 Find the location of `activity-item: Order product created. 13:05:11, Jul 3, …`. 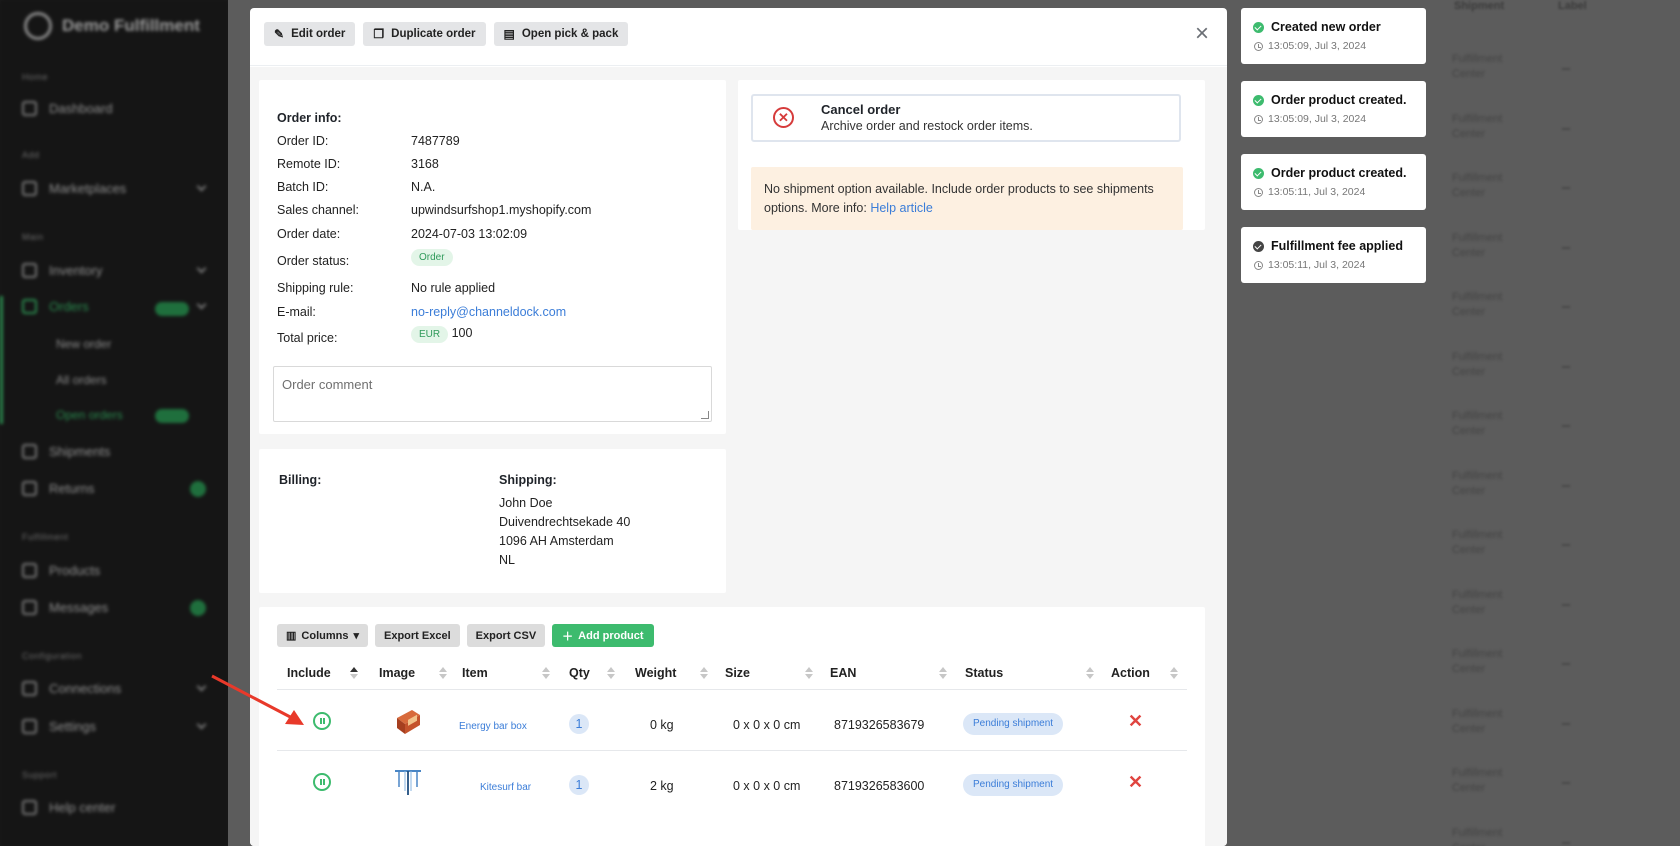

activity-item: Order product created. 13:05:11, Jul 3, … is located at coordinates (1333, 182).